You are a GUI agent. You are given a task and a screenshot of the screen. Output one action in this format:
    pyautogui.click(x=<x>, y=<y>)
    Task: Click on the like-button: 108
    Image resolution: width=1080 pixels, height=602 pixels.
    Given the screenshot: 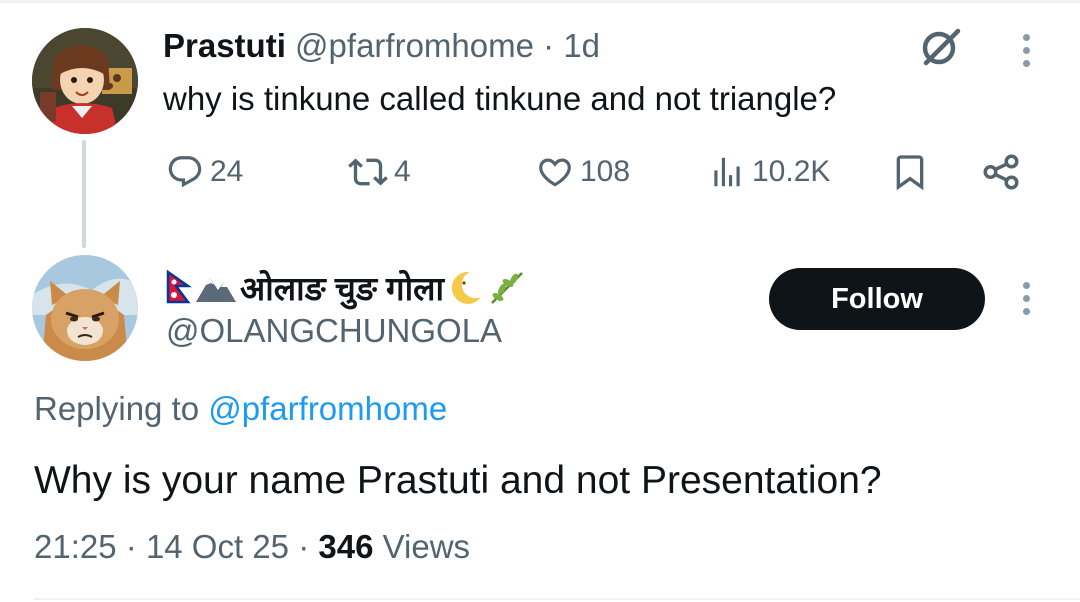 What is the action you would take?
    pyautogui.click(x=583, y=172)
    